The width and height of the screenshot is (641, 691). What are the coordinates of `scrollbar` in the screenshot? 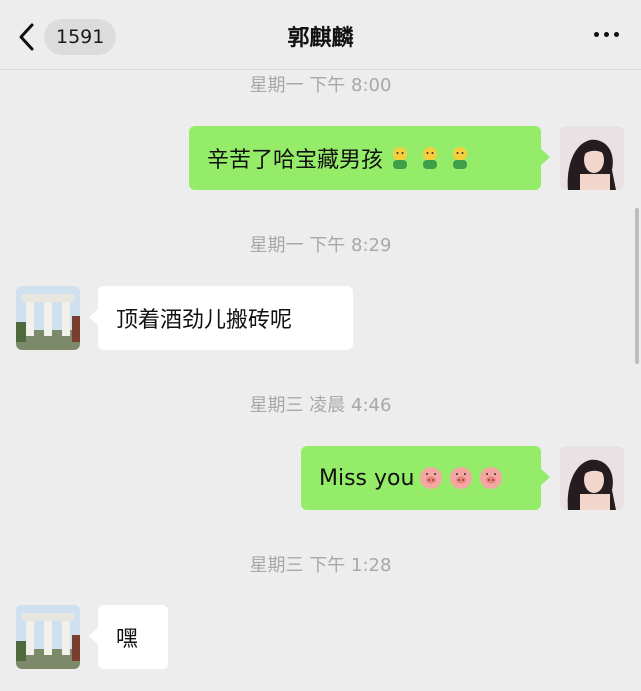 It's located at (637, 286).